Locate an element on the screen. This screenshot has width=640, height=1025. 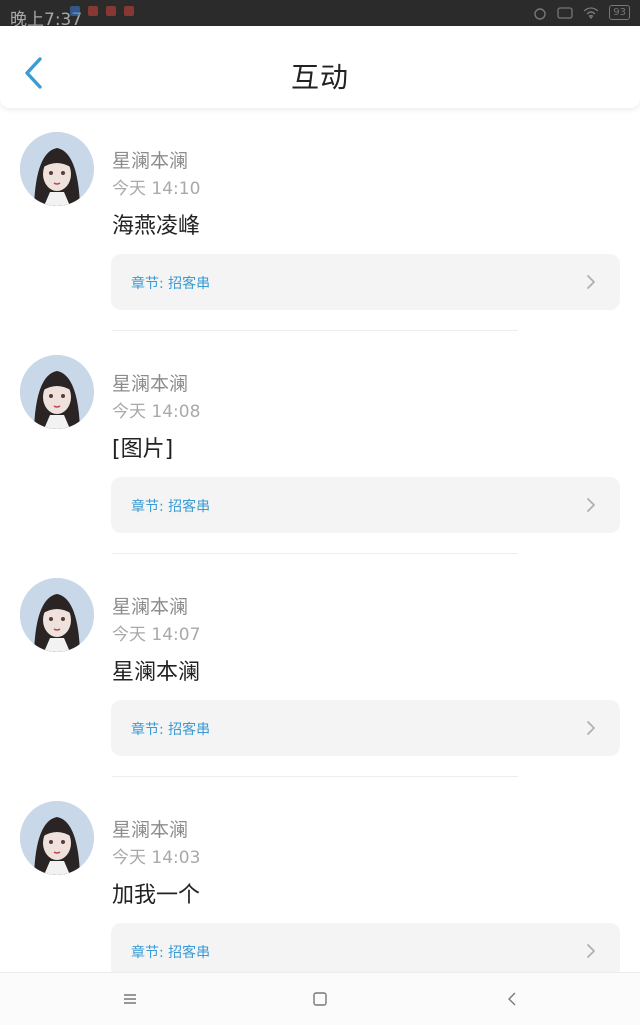
battery-indicator: 93 is located at coordinates (619, 12).